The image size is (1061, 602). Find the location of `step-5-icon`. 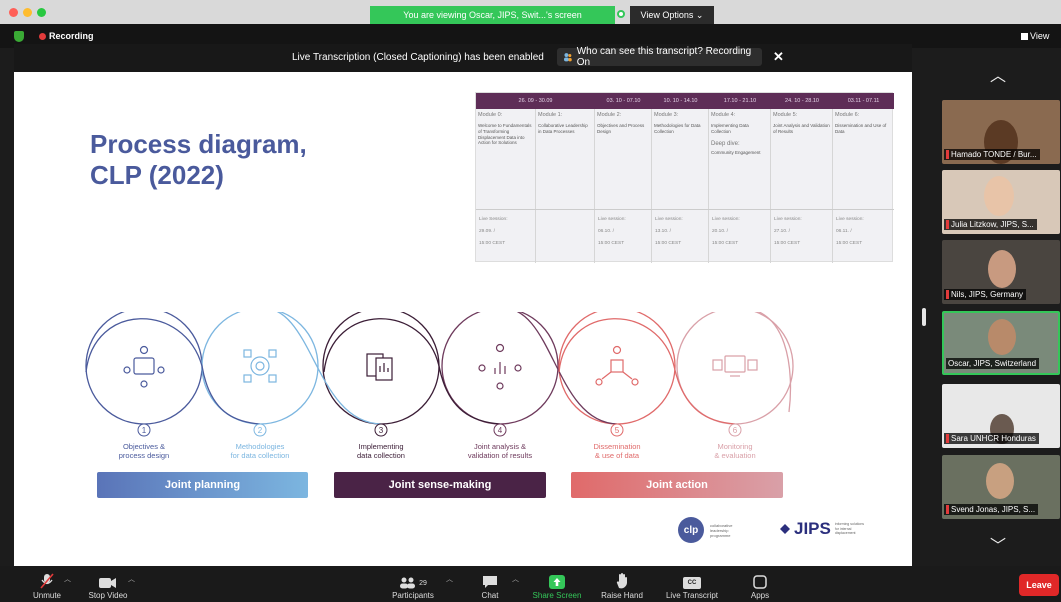

step-5-icon is located at coordinates (617, 365).